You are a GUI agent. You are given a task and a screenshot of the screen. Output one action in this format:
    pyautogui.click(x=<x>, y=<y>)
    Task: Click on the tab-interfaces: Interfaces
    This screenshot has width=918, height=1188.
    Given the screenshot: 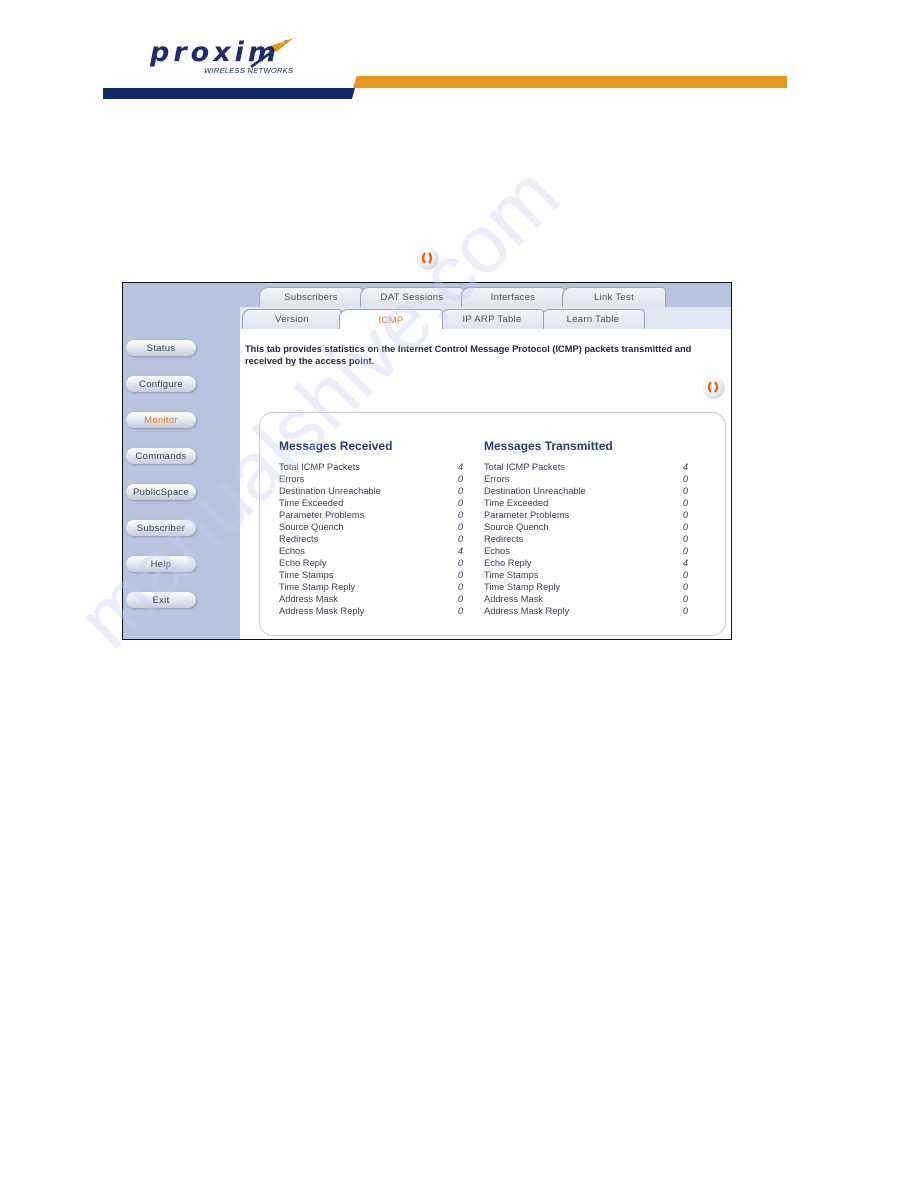 What is the action you would take?
    pyautogui.click(x=513, y=297)
    